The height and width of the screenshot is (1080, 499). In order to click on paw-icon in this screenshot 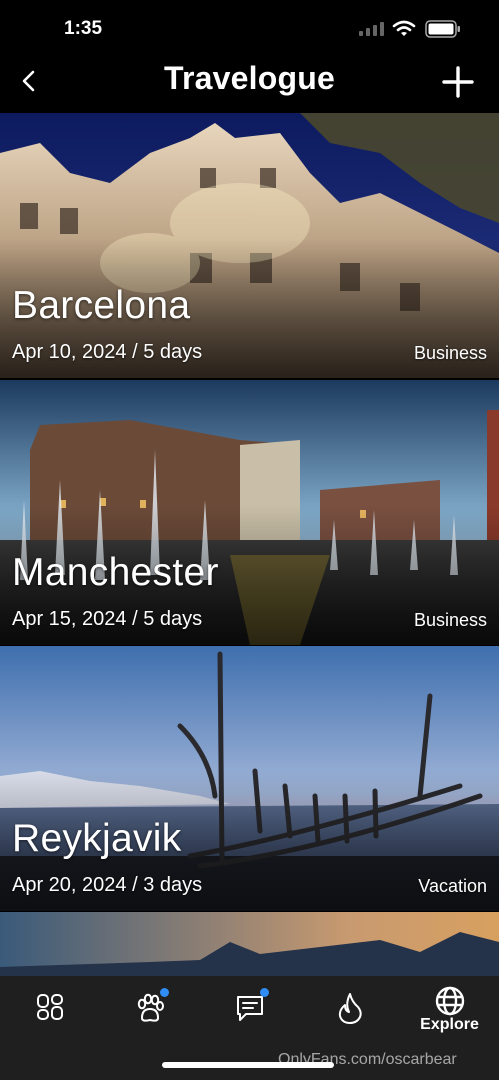, I will do `click(150, 1007)`.